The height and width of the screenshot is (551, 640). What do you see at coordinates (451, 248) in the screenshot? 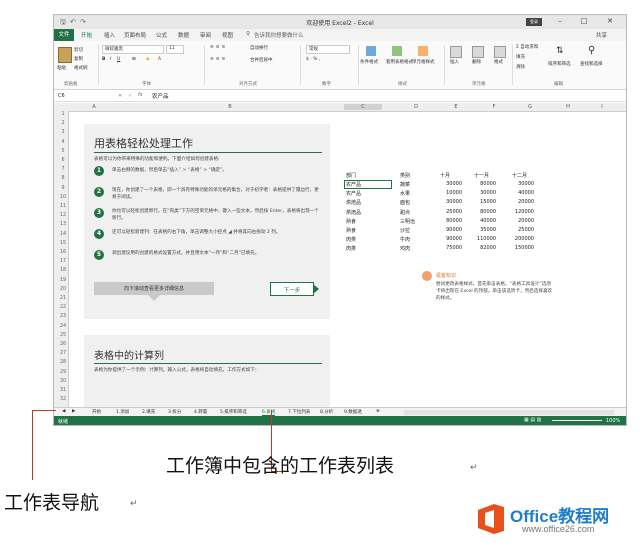
I see `table-cell: 75000` at bounding box center [451, 248].